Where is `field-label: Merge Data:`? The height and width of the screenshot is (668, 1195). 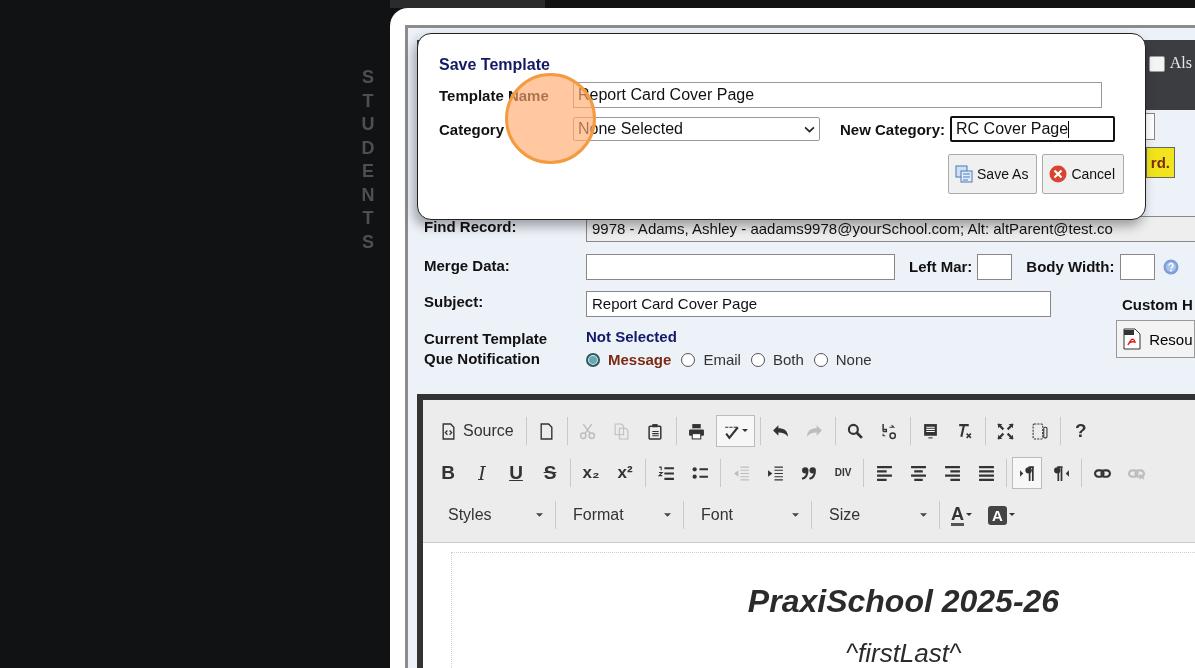
field-label: Merge Data: is located at coordinates (467, 265).